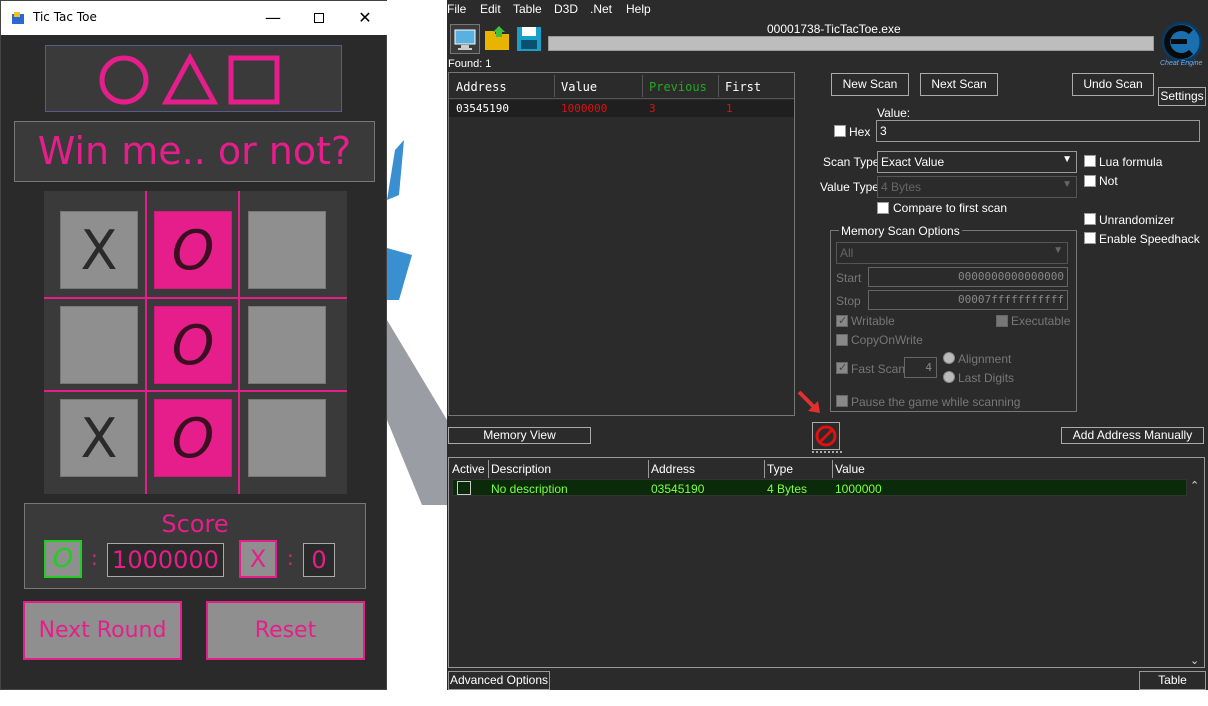 This screenshot has width=1208, height=706. What do you see at coordinates (826, 436) in the screenshot?
I see `stop-scan-icon` at bounding box center [826, 436].